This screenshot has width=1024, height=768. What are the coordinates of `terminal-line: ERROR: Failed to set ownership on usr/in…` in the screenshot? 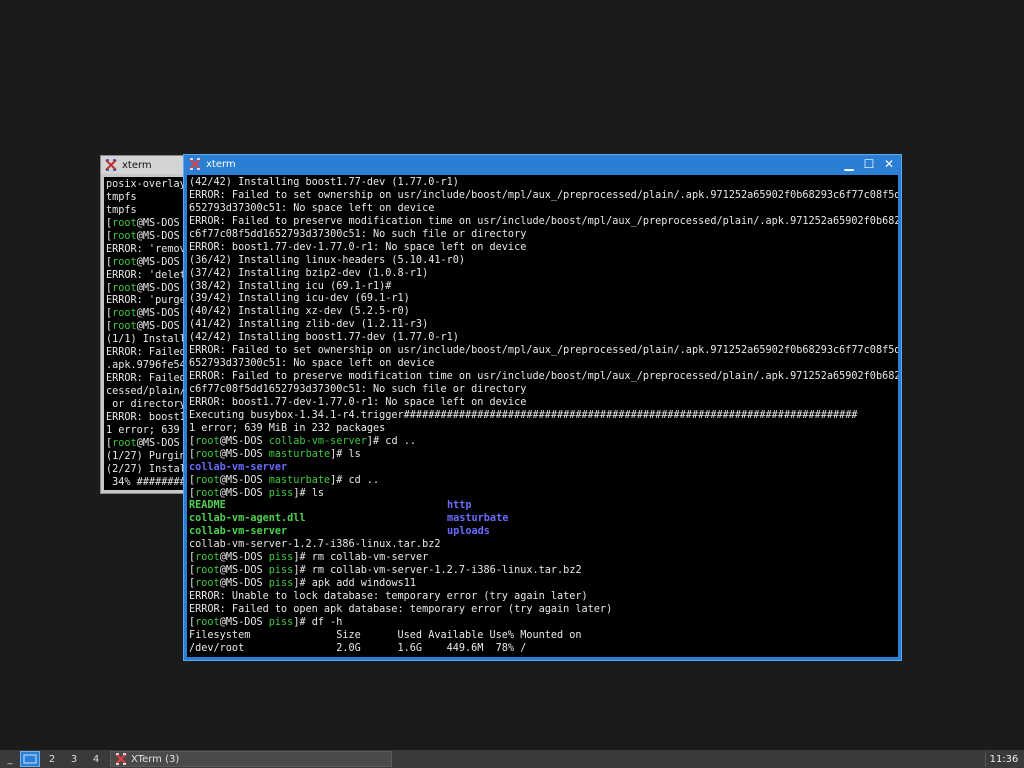 It's located at (543, 196).